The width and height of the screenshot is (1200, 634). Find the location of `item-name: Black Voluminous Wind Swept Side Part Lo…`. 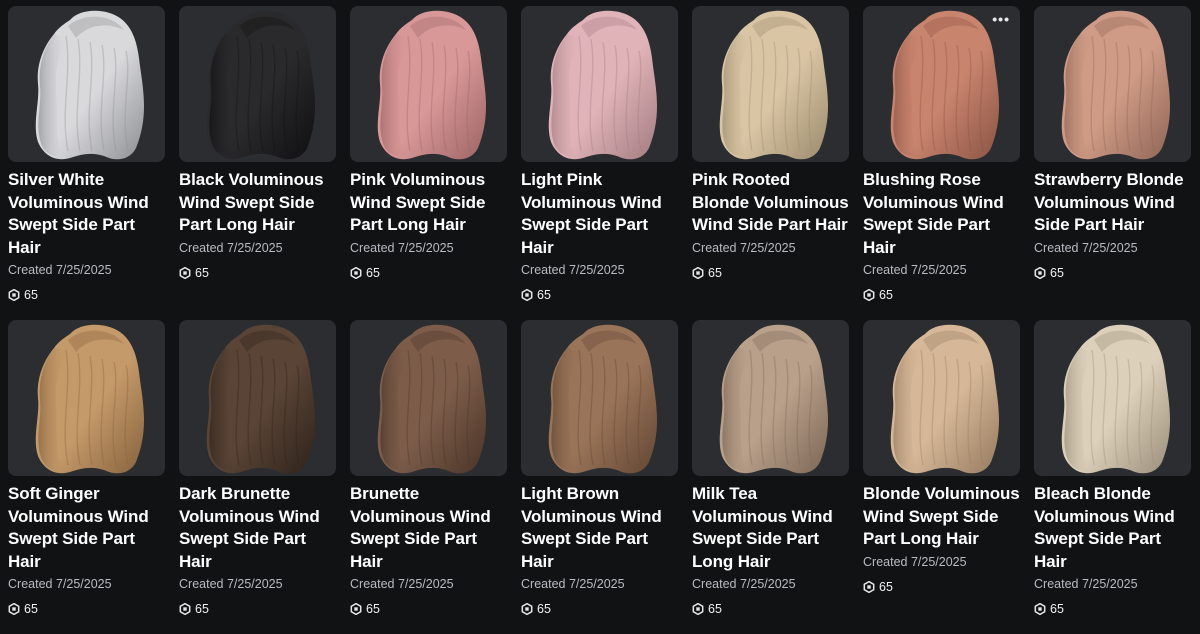

item-name: Black Voluminous Wind Swept Side Part Lo… is located at coordinates (257, 203).